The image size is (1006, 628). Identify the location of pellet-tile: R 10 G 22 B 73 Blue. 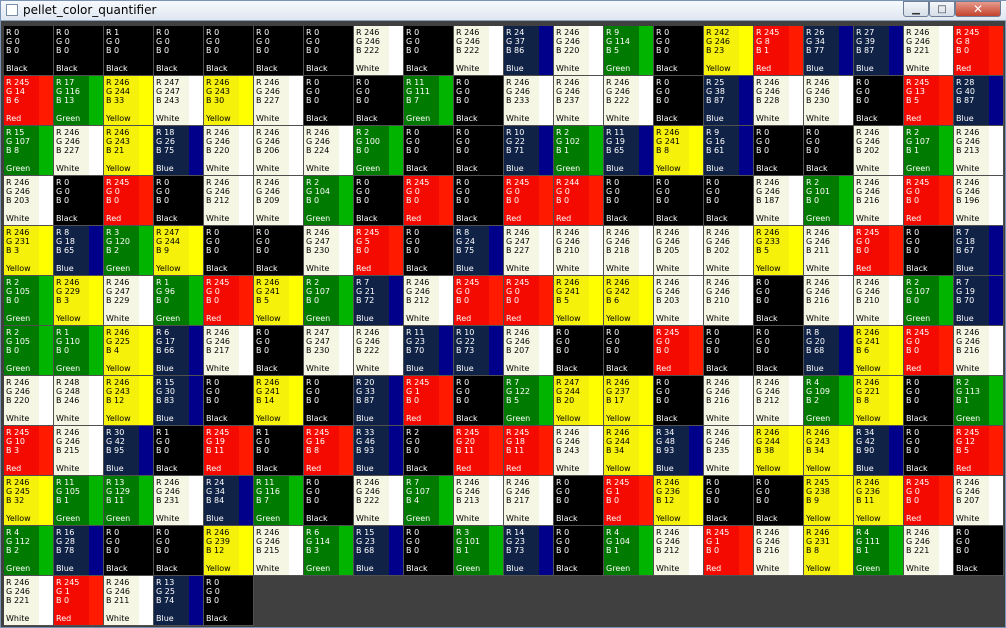
(479, 351).